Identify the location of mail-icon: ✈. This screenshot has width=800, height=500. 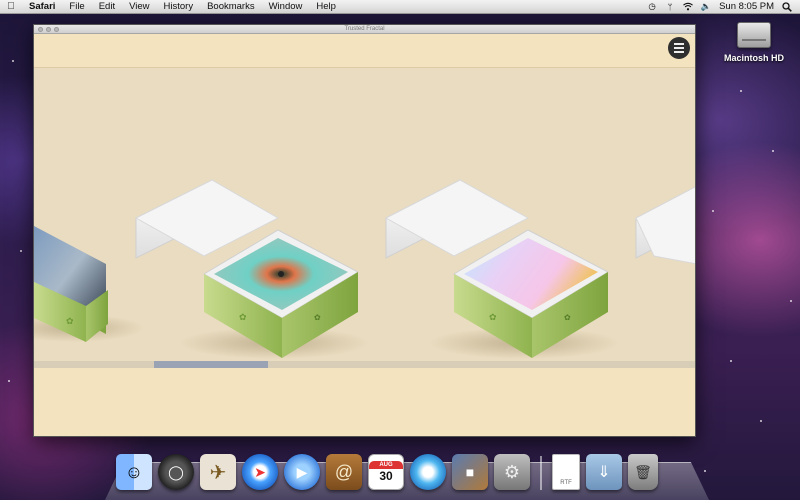
(218, 472).